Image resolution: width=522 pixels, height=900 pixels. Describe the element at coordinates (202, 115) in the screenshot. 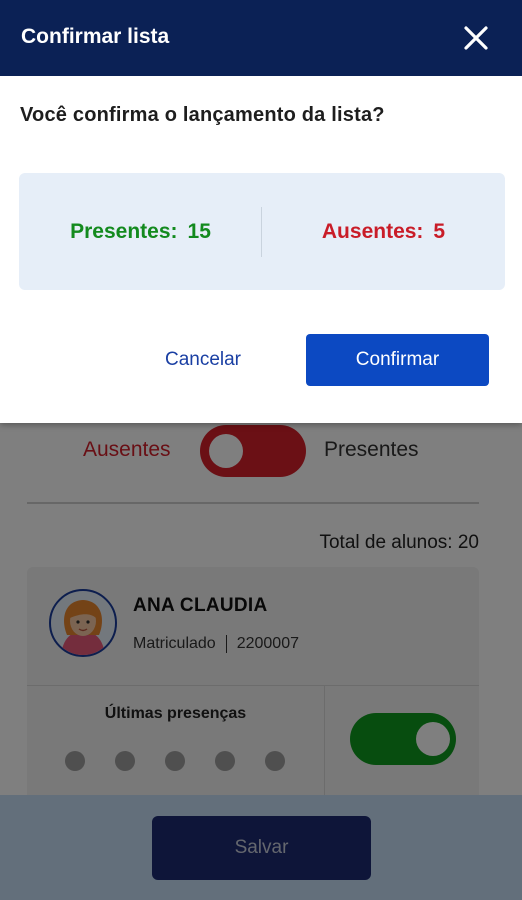

I see `dialog-question: Você confirma o lançamento da lista?` at that location.